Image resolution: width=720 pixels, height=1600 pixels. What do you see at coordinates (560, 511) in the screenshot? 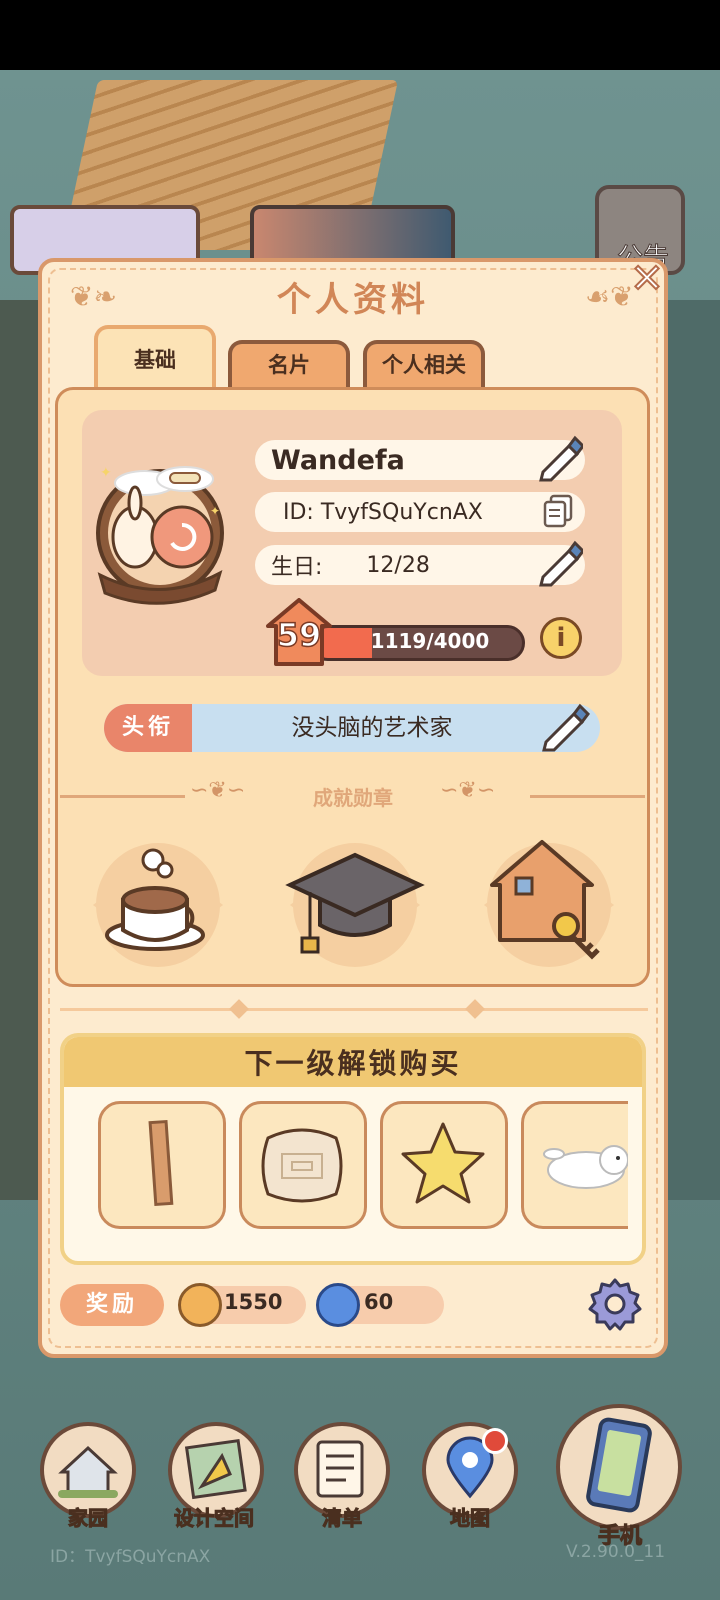
I see `copy-icon` at bounding box center [560, 511].